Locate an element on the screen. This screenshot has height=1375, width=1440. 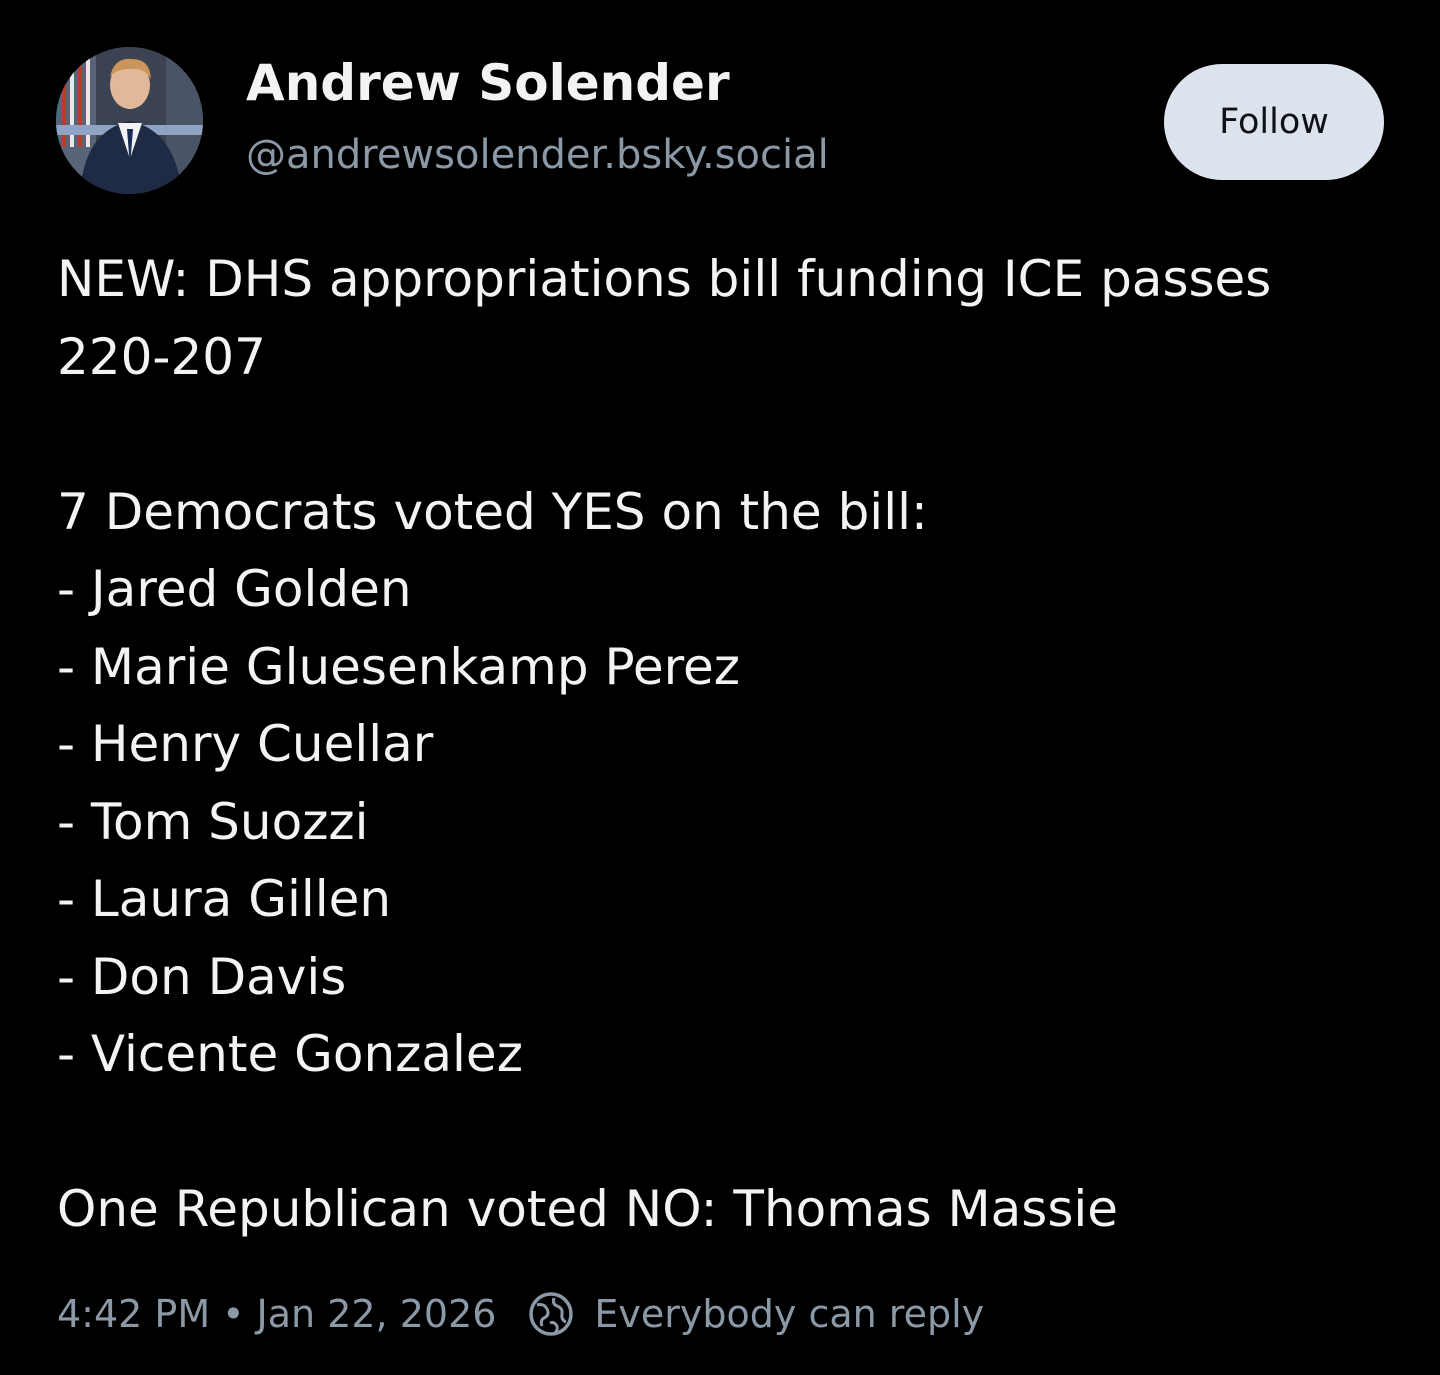
globe-icon is located at coordinates (551, 1314).